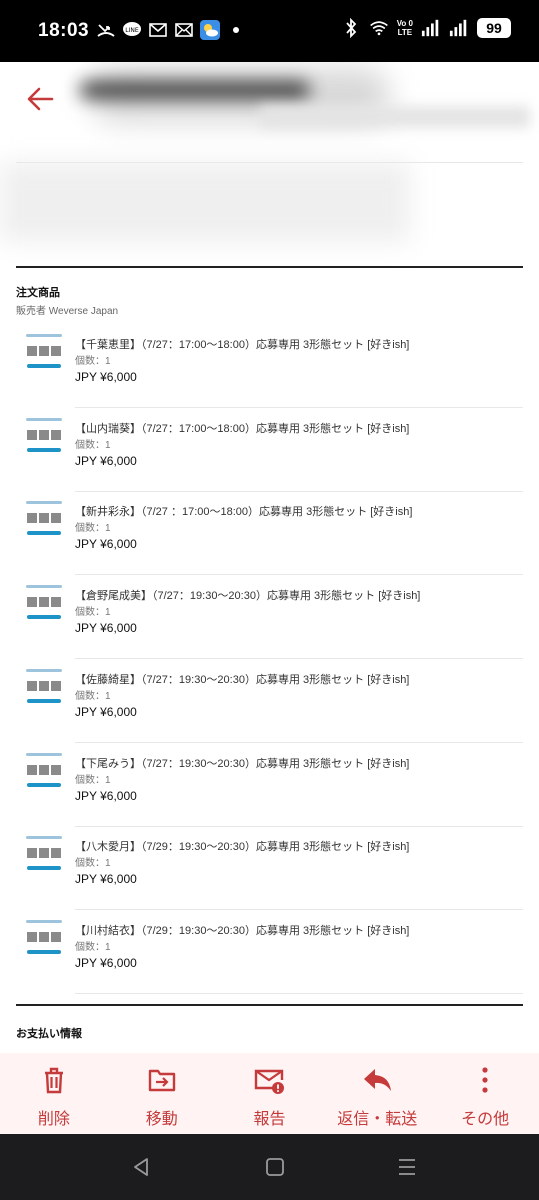 The width and height of the screenshot is (539, 1200). What do you see at coordinates (171, 30) in the screenshot?
I see `status-notification-icons: LINE` at bounding box center [171, 30].